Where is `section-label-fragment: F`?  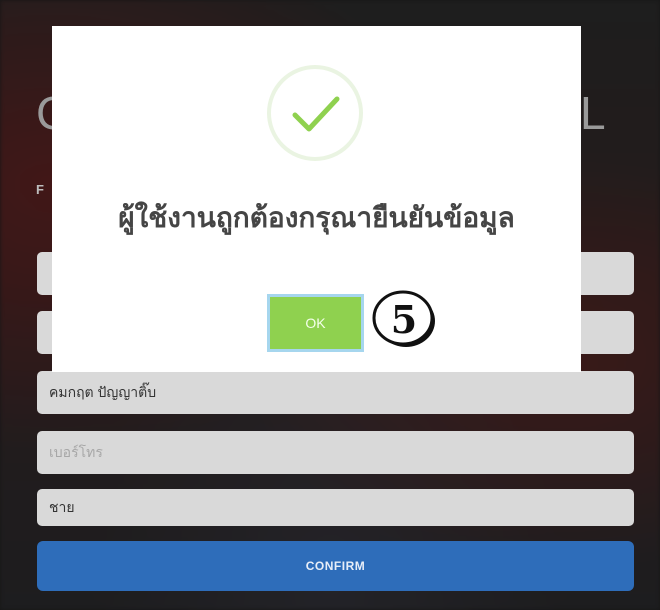
section-label-fragment: F is located at coordinates (40, 189).